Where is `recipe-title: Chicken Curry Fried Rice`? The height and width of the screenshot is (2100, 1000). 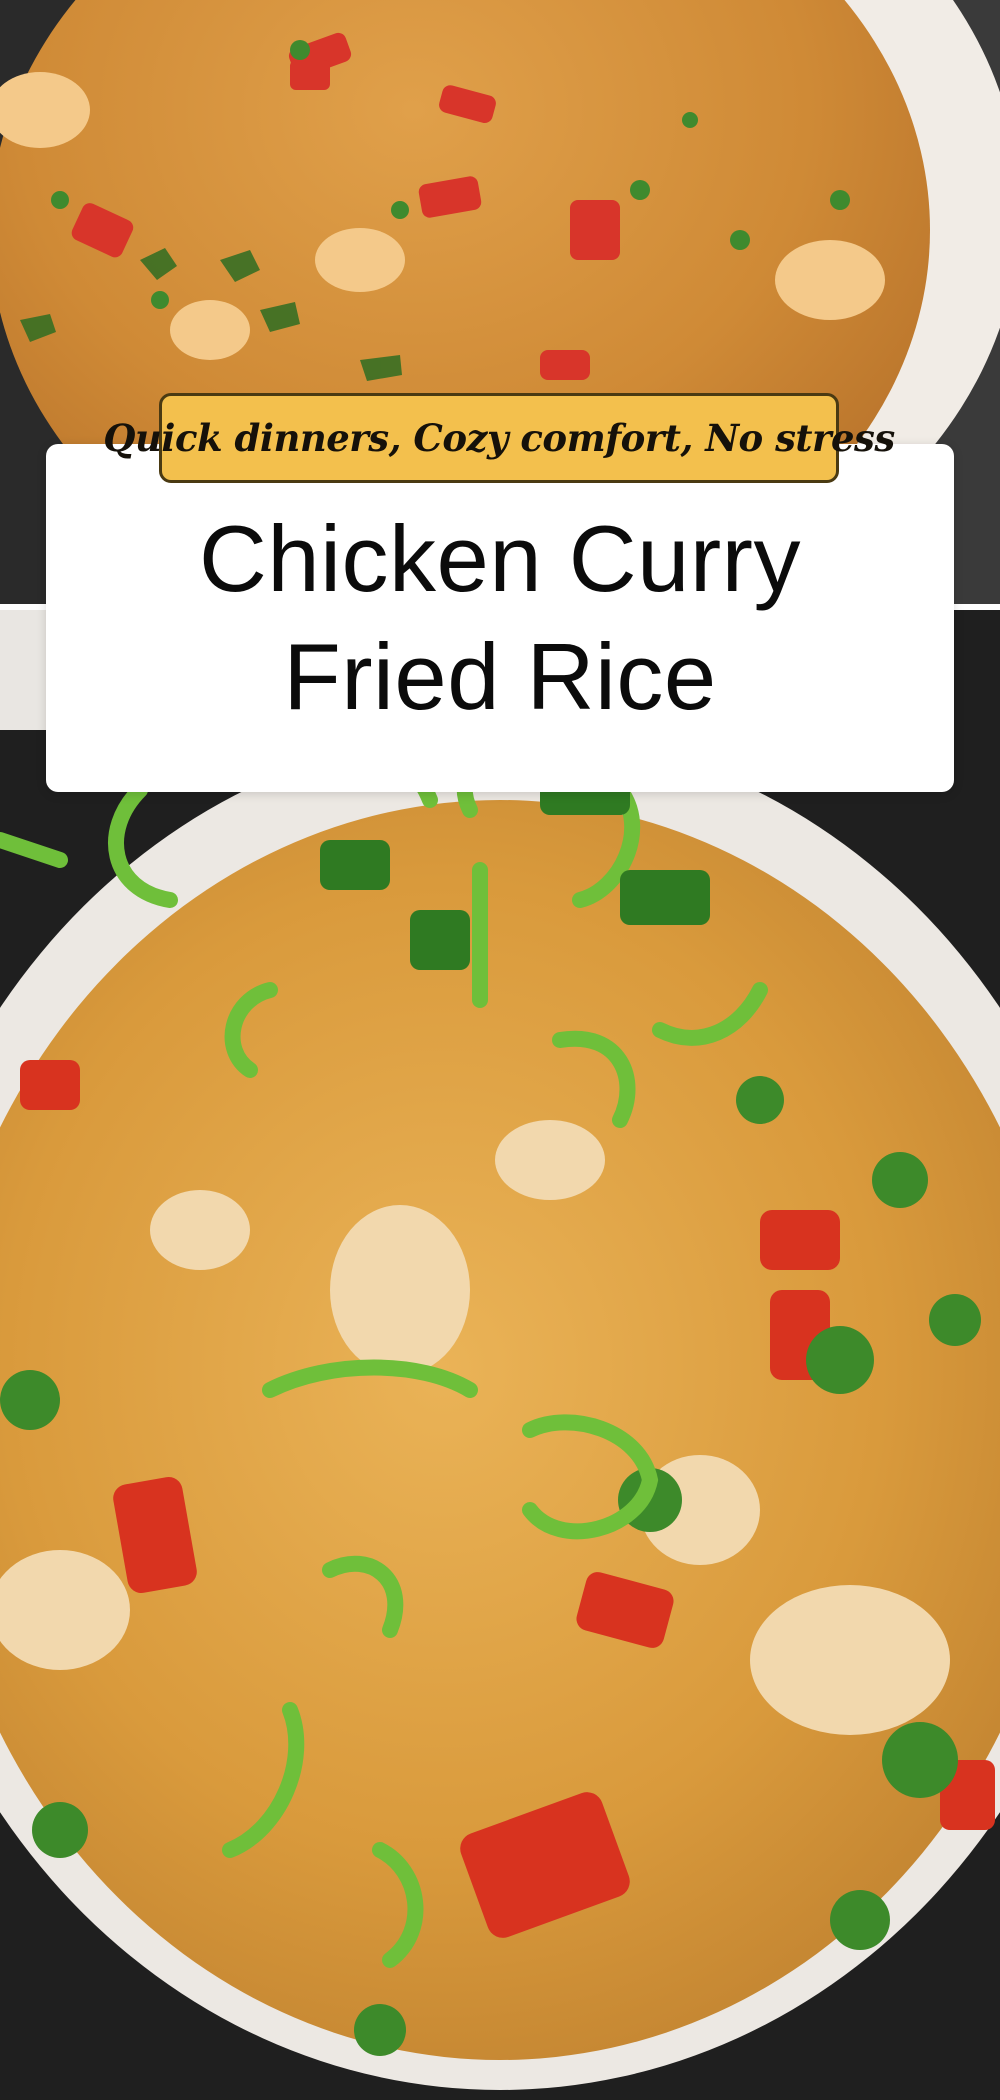
recipe-title: Chicken Curry Fried Rice is located at coordinates (500, 618).